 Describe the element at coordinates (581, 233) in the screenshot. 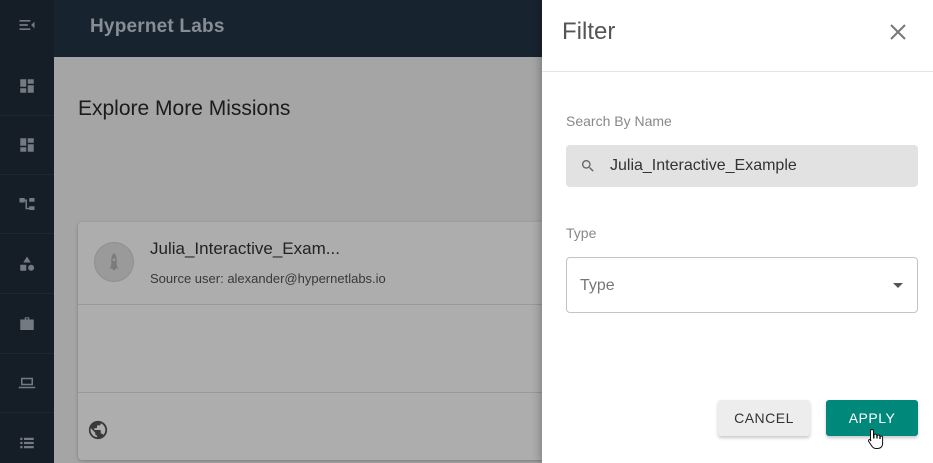

I see `type-label: Type` at that location.